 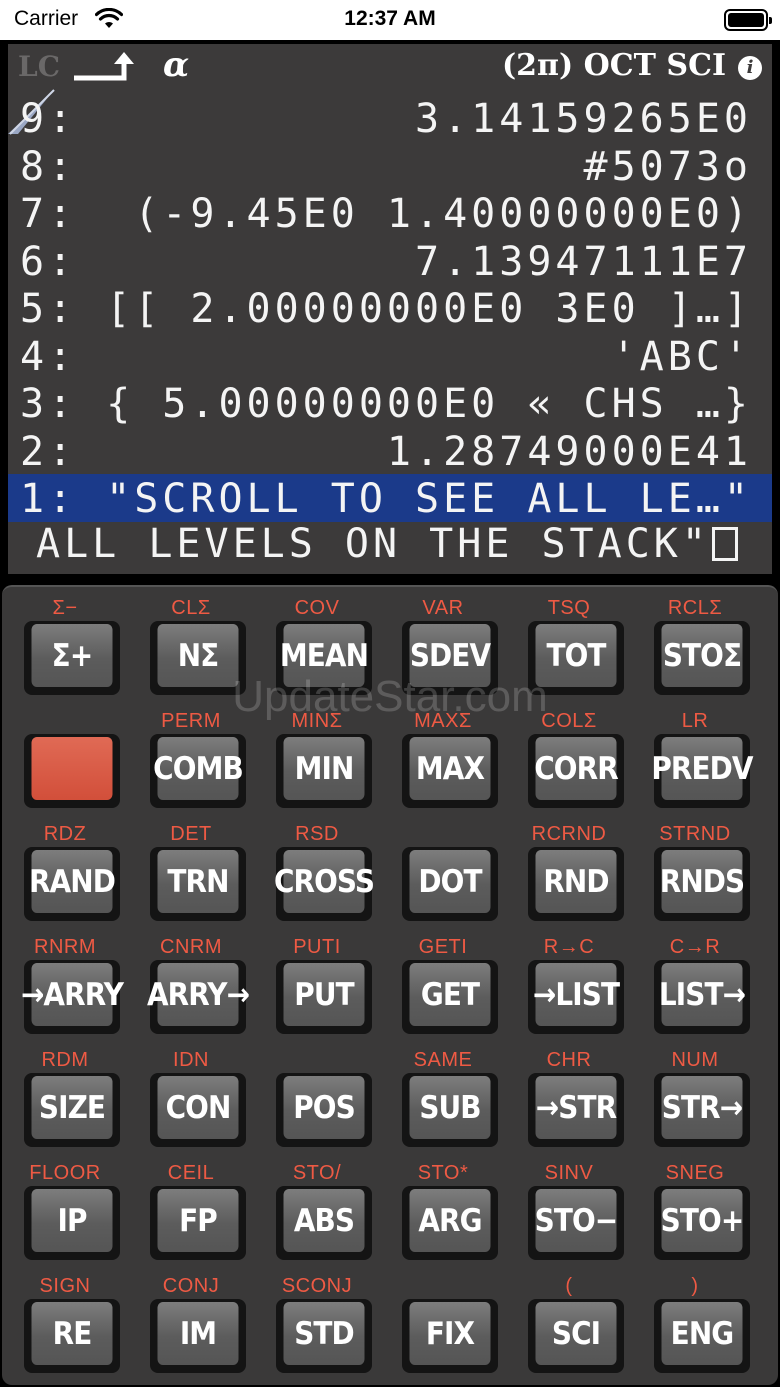 I want to click on stack-row-8: 8: #5073o, so click(x=390, y=166).